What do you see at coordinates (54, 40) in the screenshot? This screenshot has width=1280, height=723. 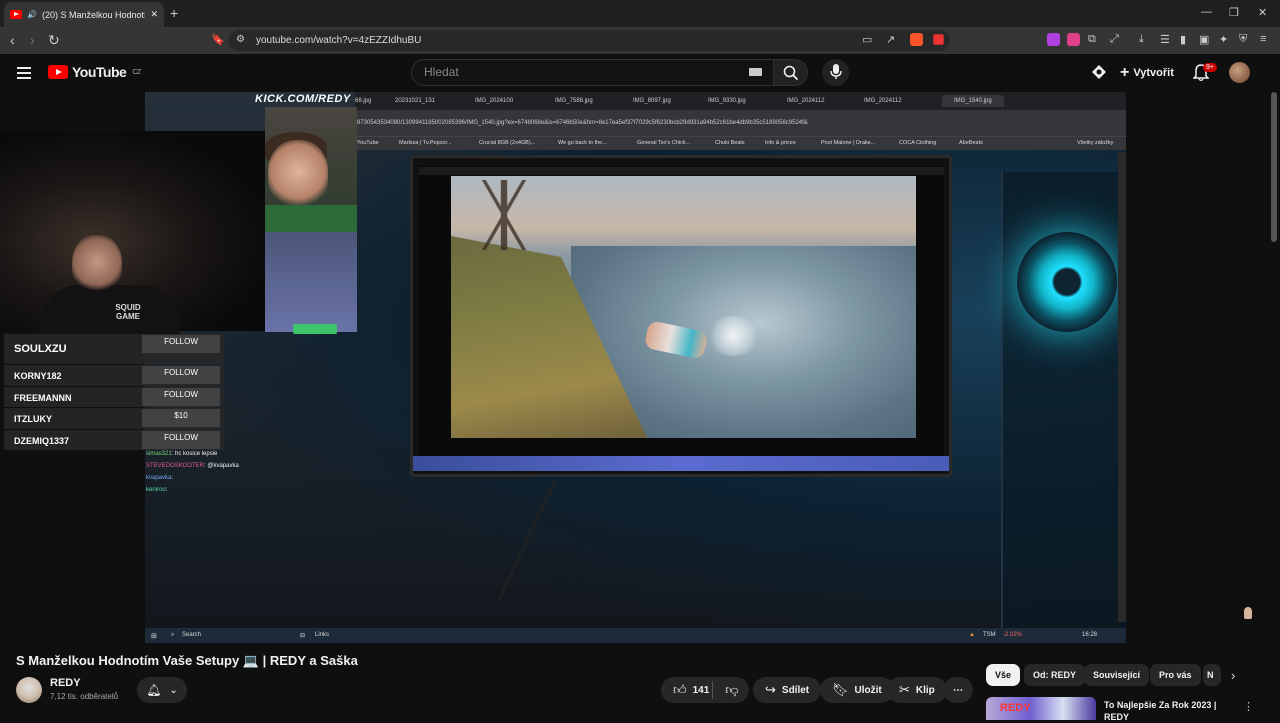 I see `reload-icon: ↻` at bounding box center [54, 40].